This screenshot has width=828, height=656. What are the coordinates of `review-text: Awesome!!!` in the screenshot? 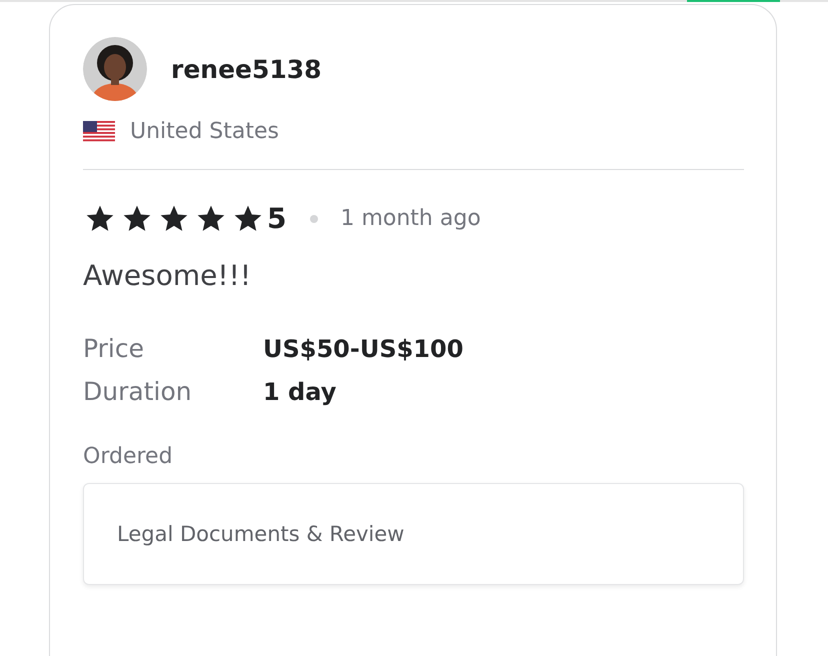 It's located at (167, 275).